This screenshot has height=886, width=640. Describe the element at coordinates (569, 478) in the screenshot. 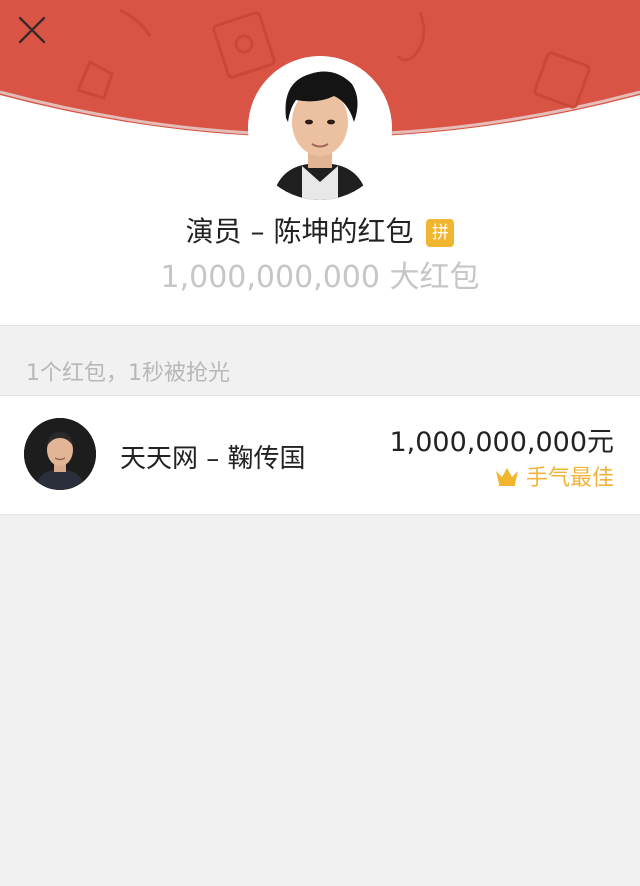

I see `best-luck-label: 手气最佳` at that location.